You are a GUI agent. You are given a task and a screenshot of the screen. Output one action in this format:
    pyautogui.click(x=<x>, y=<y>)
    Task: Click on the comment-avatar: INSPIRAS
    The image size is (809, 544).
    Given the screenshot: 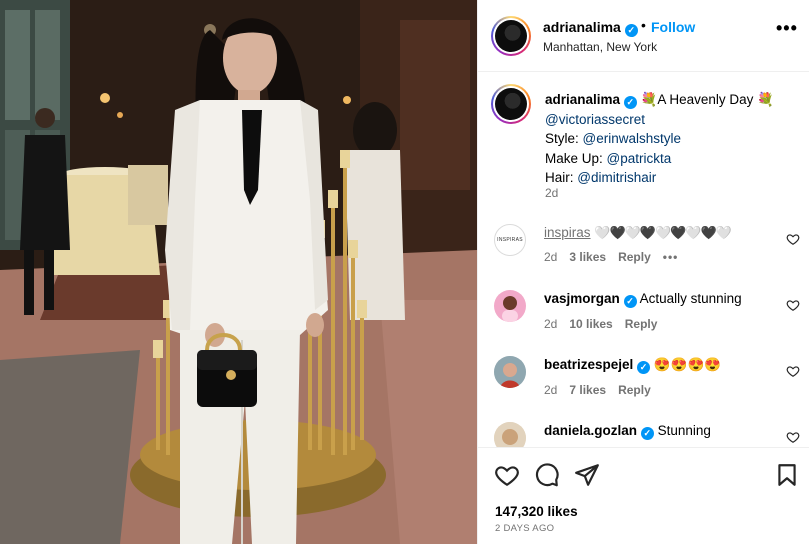 What is the action you would take?
    pyautogui.click(x=510, y=240)
    